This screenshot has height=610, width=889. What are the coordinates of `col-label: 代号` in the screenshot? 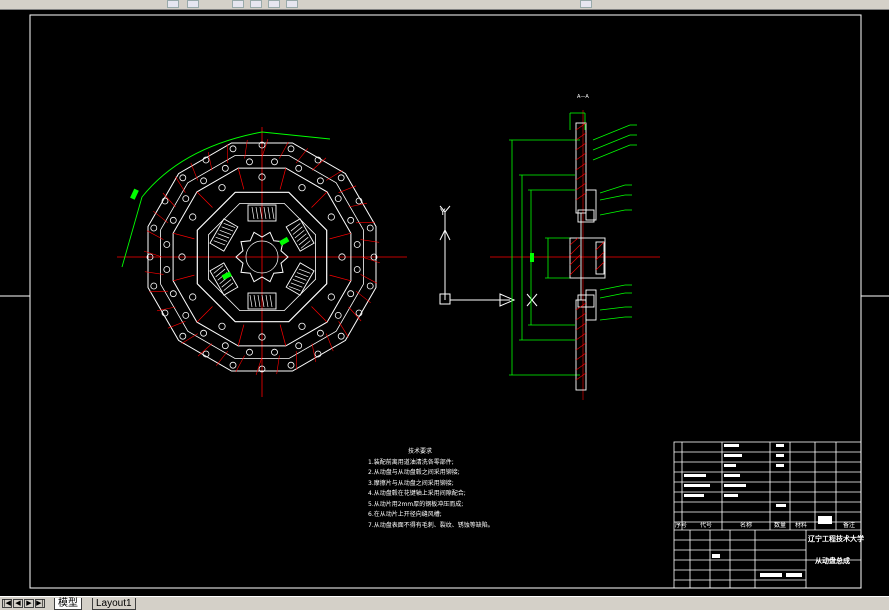 It's located at (706, 525).